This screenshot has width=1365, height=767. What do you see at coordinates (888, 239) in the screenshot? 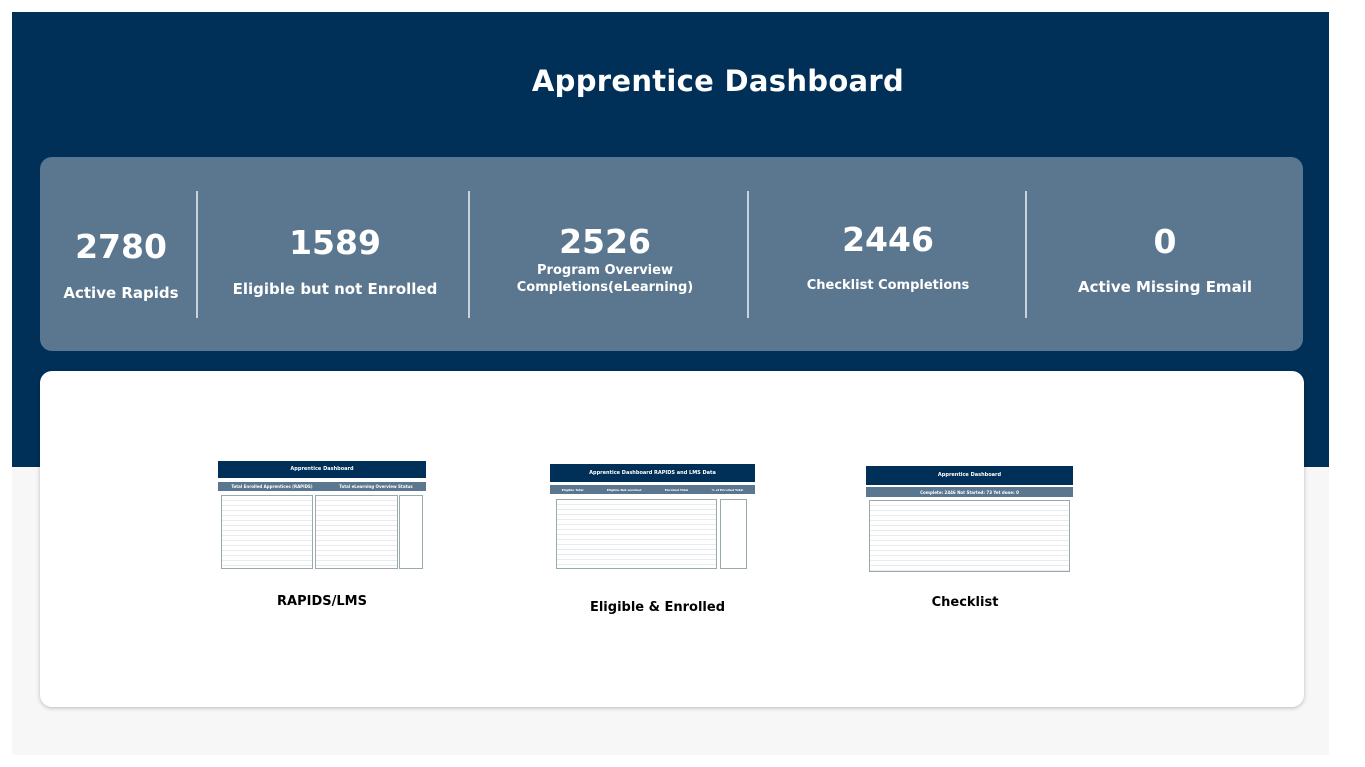
I see `kpi-value: 2446` at bounding box center [888, 239].